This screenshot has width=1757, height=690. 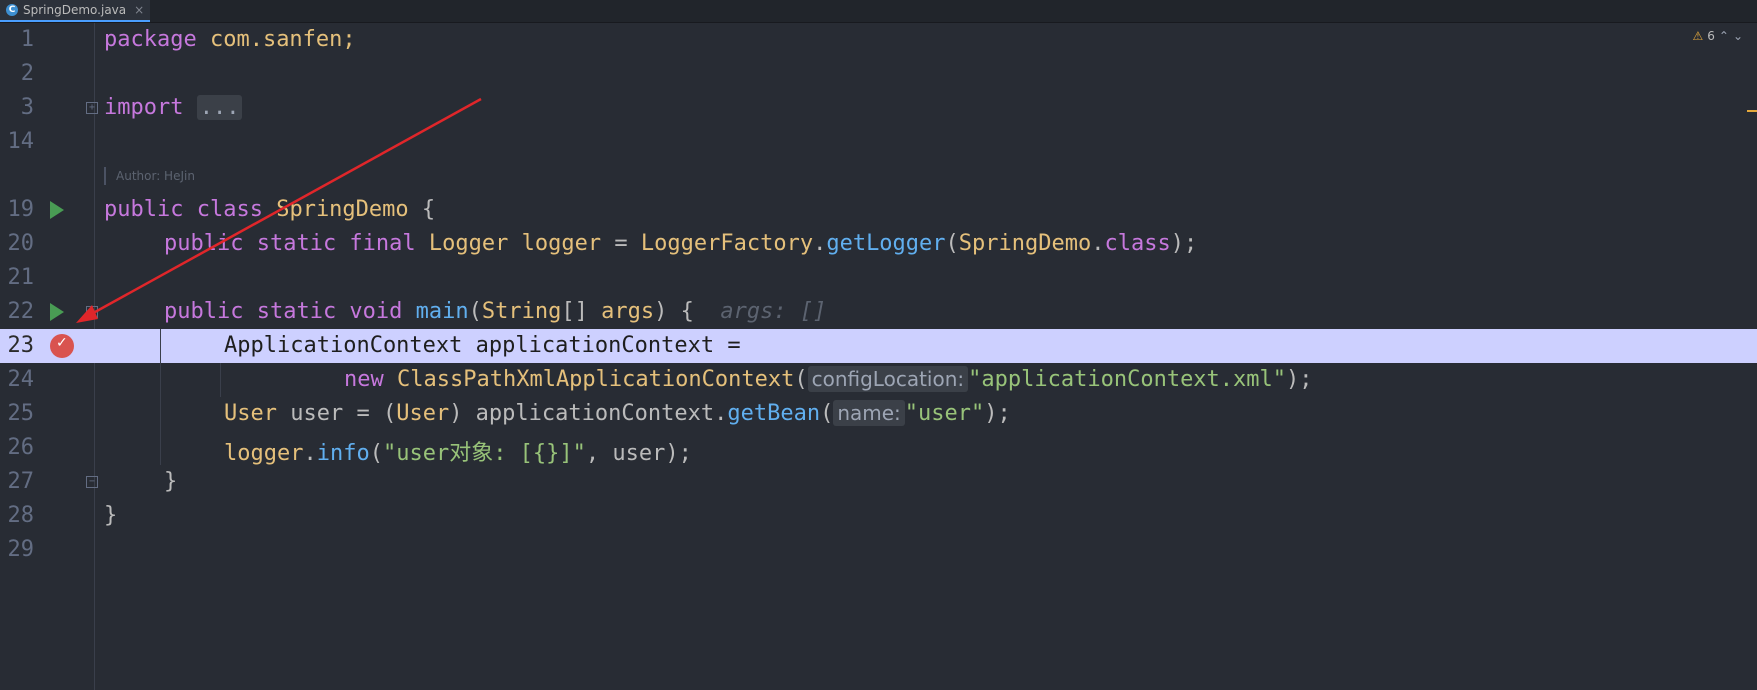 I want to click on line-number: 28, so click(x=21, y=515).